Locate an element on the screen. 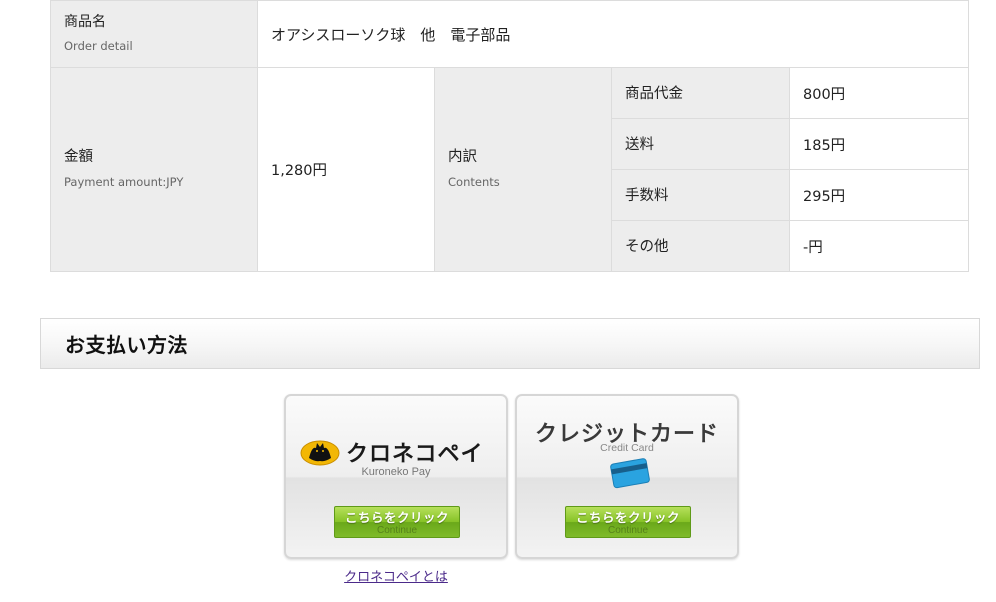  breakdown-label: 手数料 is located at coordinates (647, 195).